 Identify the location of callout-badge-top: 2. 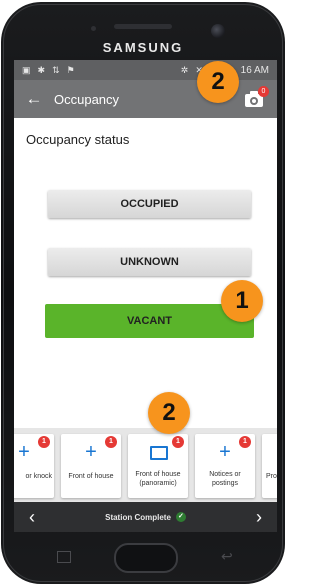
(218, 82).